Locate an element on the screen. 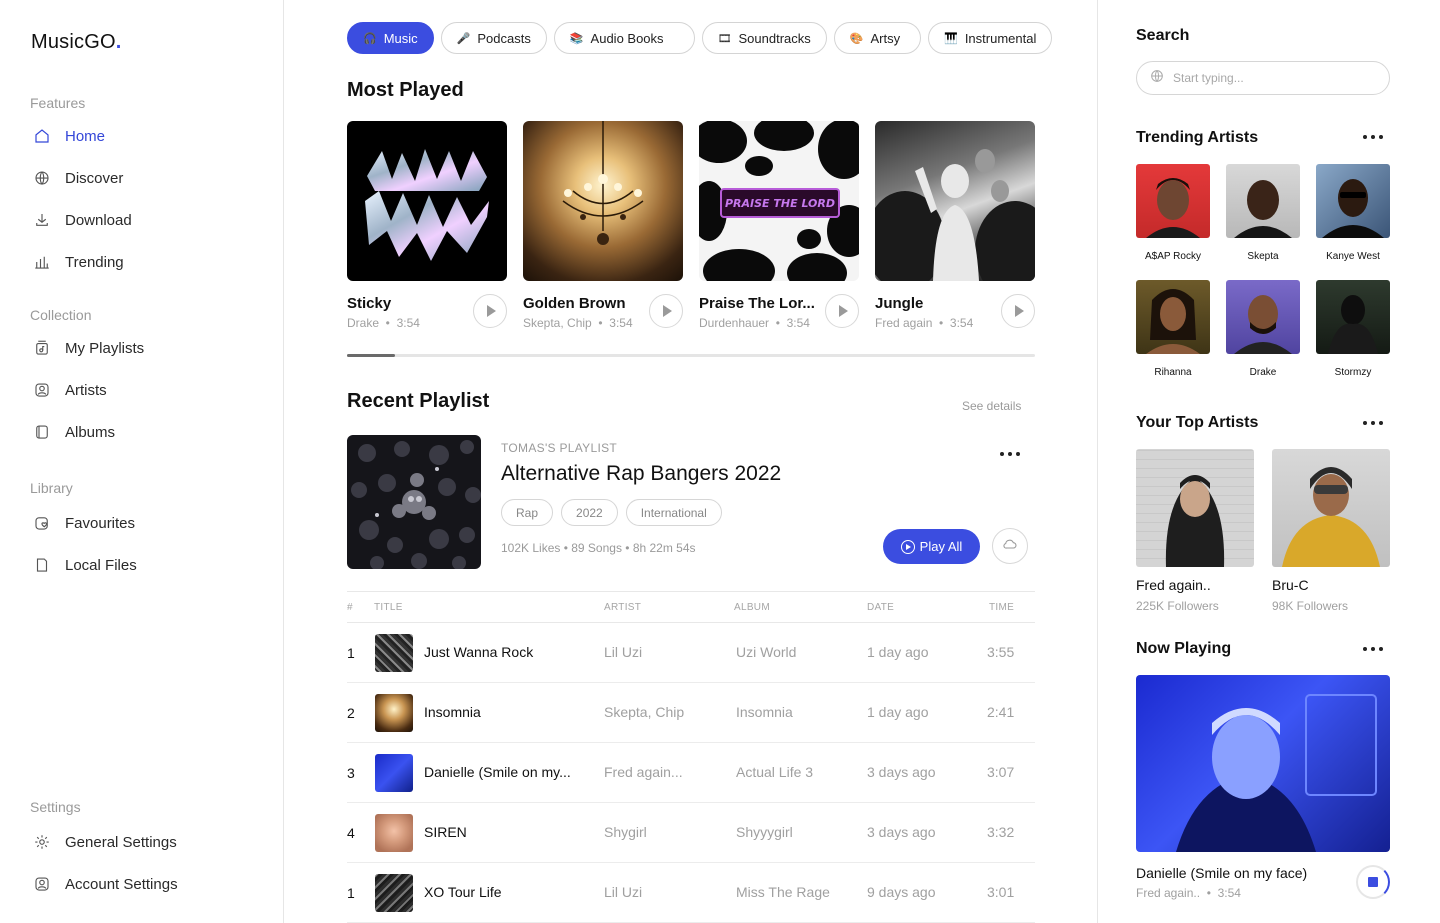 Image resolution: width=1440 pixels, height=923 pixels. now-playing-meta: Fred again.. • 3:54 is located at coordinates (1188, 893).